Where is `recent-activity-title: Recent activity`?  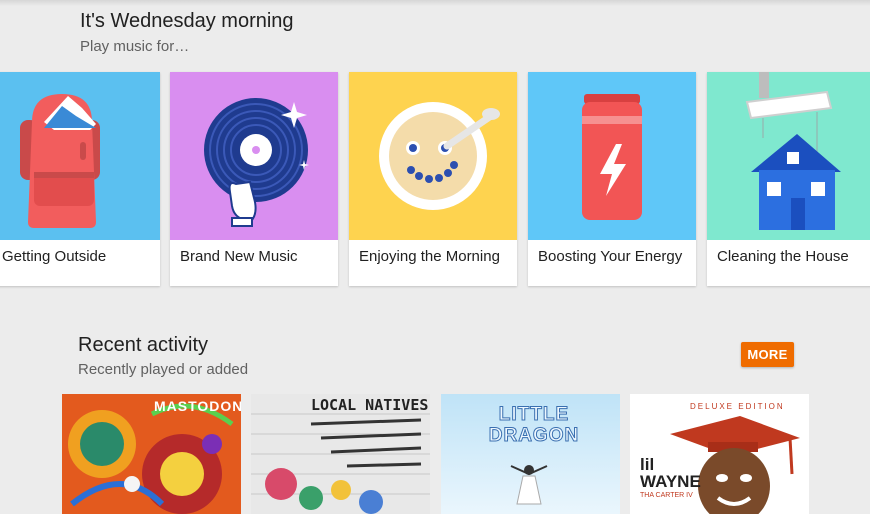 recent-activity-title: Recent activity is located at coordinates (143, 345).